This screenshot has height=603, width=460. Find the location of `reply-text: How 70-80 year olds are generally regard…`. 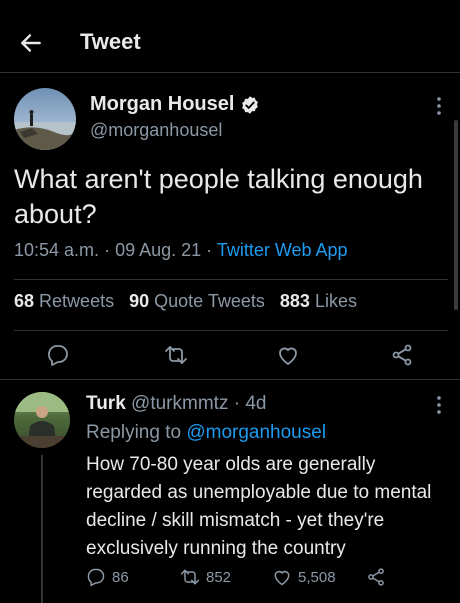

reply-text: How 70-80 year olds are generally regard… is located at coordinates (259, 506).